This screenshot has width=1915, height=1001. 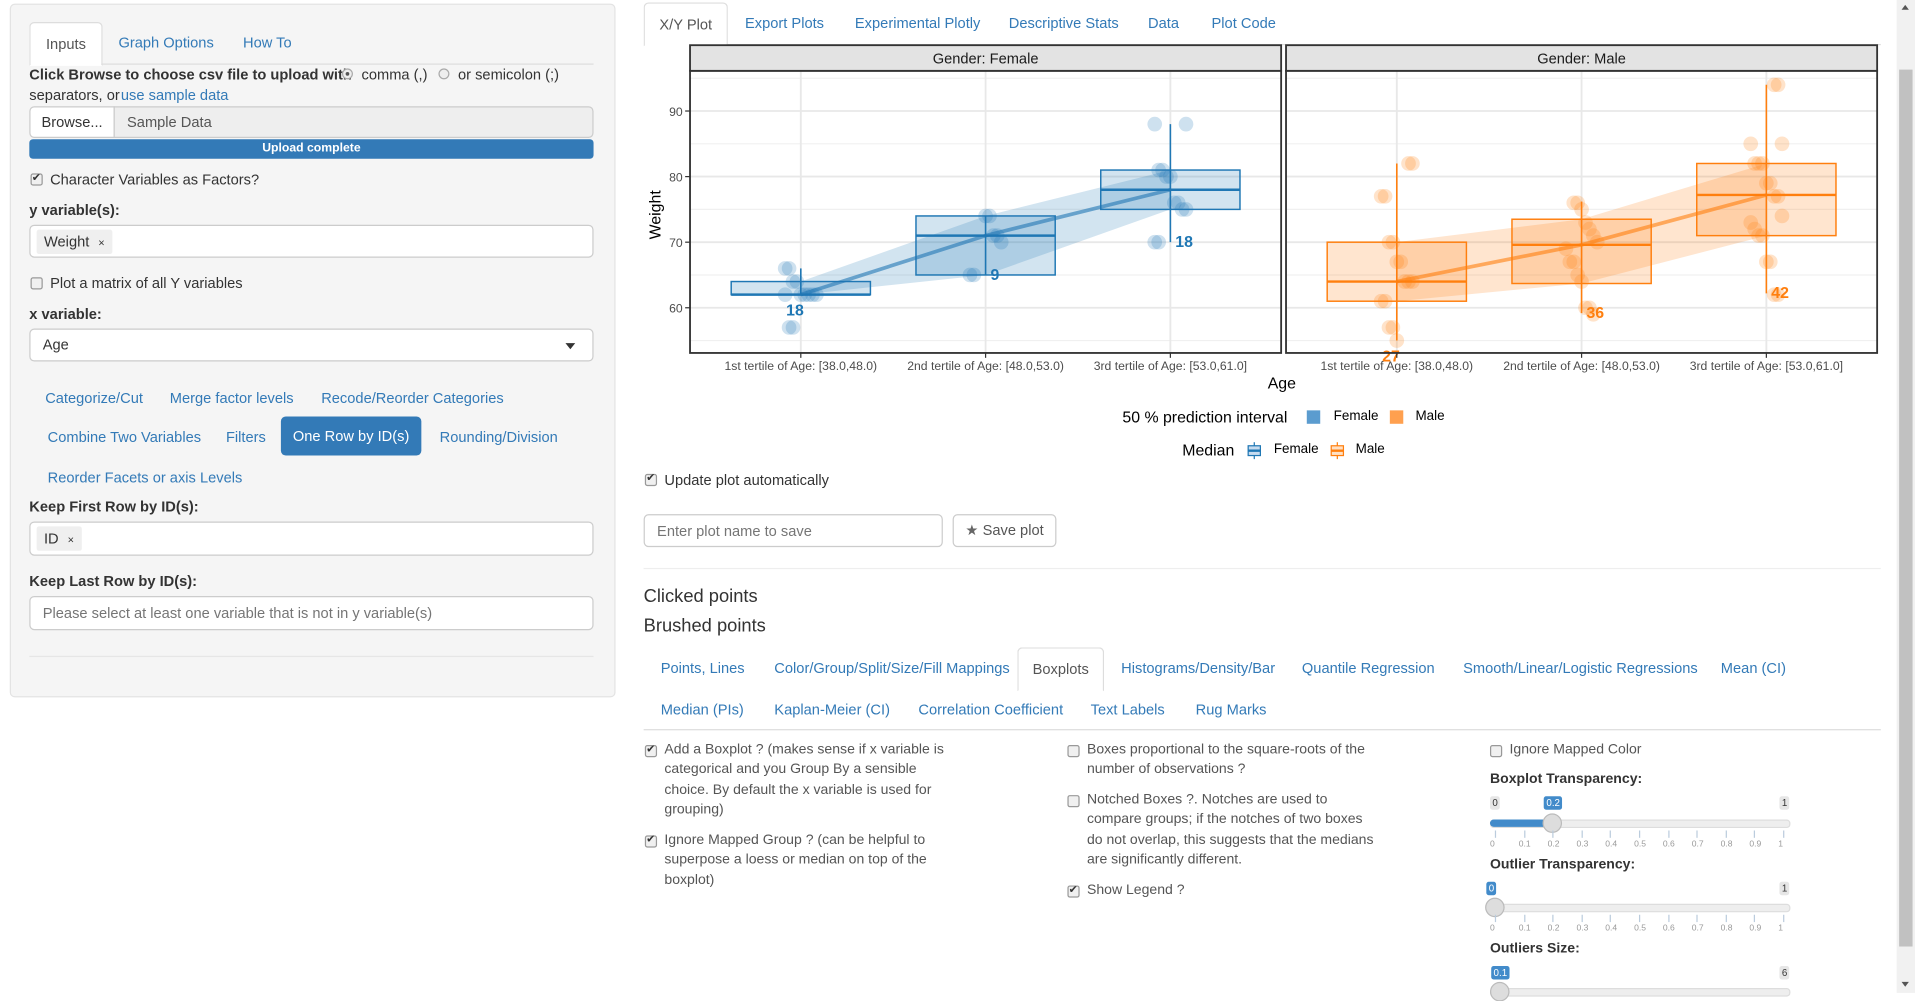 What do you see at coordinates (1061, 669) in the screenshot?
I see `subtab-boxplots: Boxplots` at bounding box center [1061, 669].